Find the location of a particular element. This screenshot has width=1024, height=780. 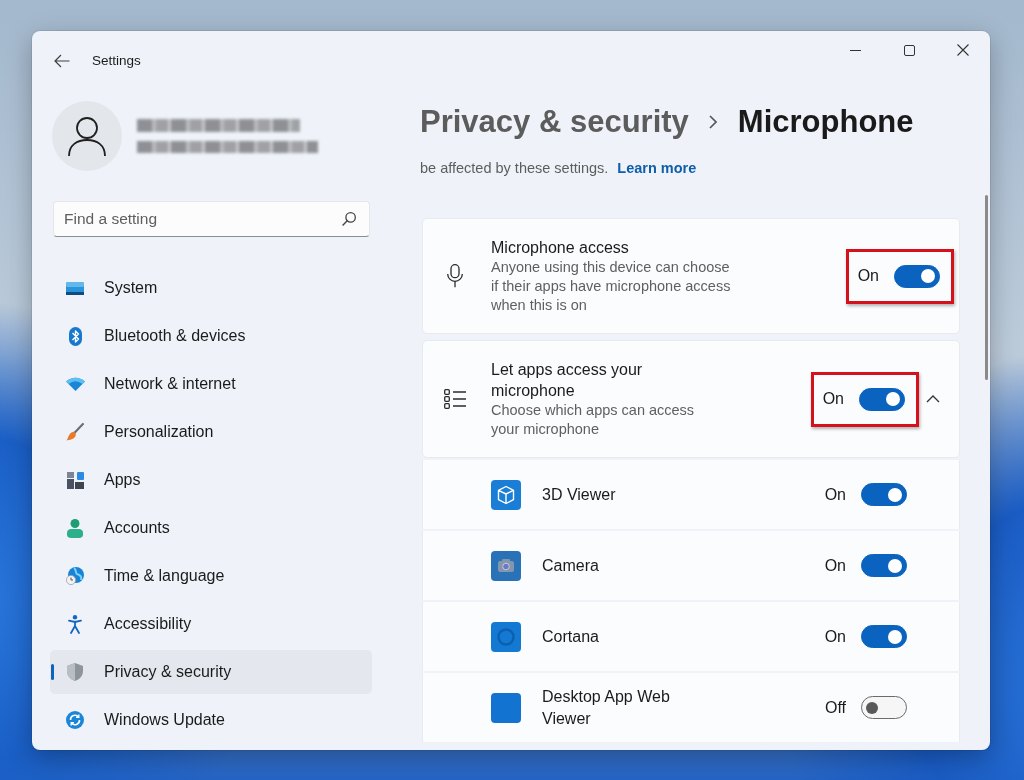

app-name: Camera is located at coordinates (570, 565).